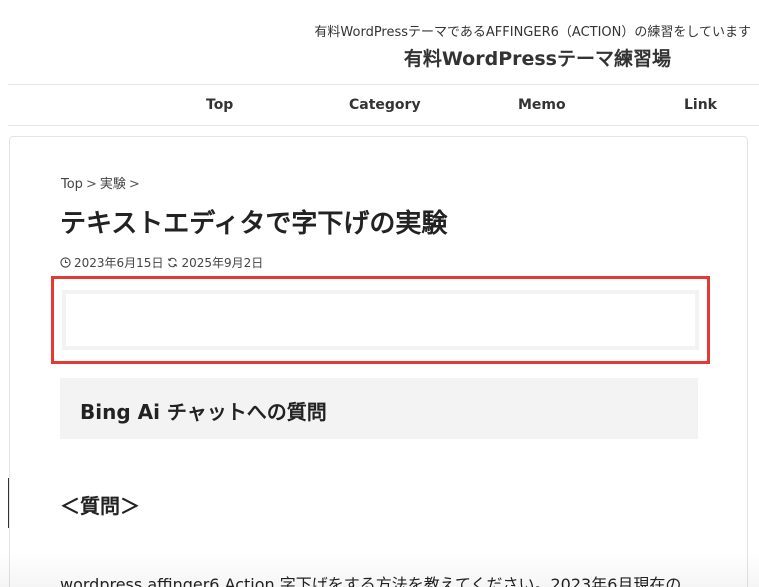 The width and height of the screenshot is (759, 587). Describe the element at coordinates (8, 503) in the screenshot. I see `left-edge-line` at that location.